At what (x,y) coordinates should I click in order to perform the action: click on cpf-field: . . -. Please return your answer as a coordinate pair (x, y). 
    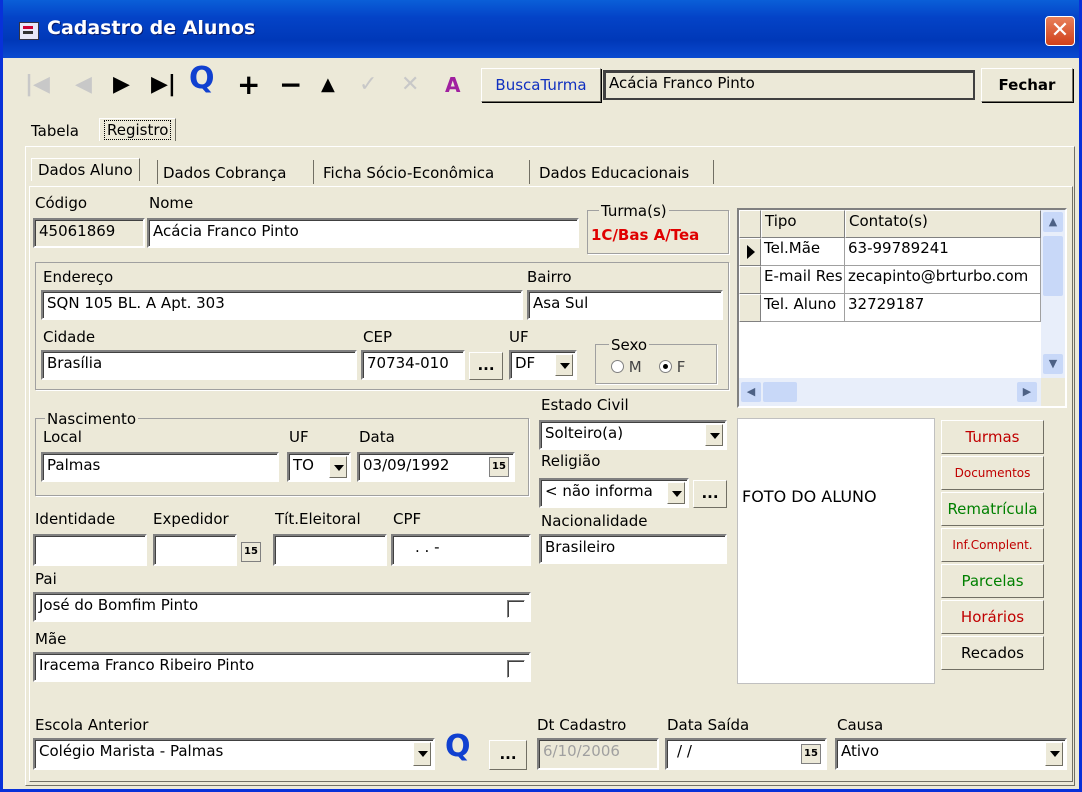
    Looking at the image, I should click on (461, 550).